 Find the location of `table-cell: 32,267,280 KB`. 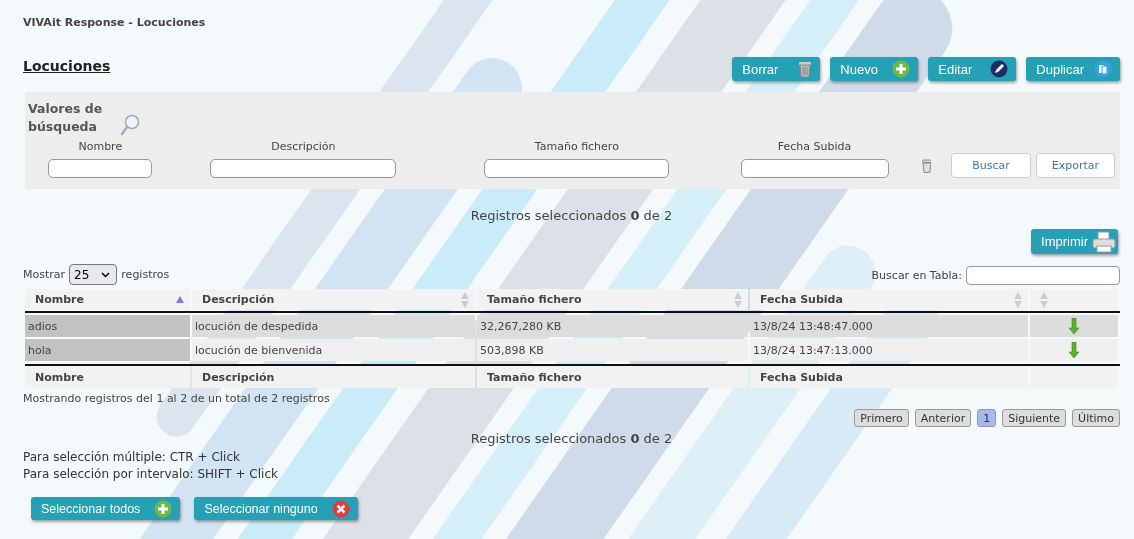

table-cell: 32,267,280 KB is located at coordinates (612, 326).